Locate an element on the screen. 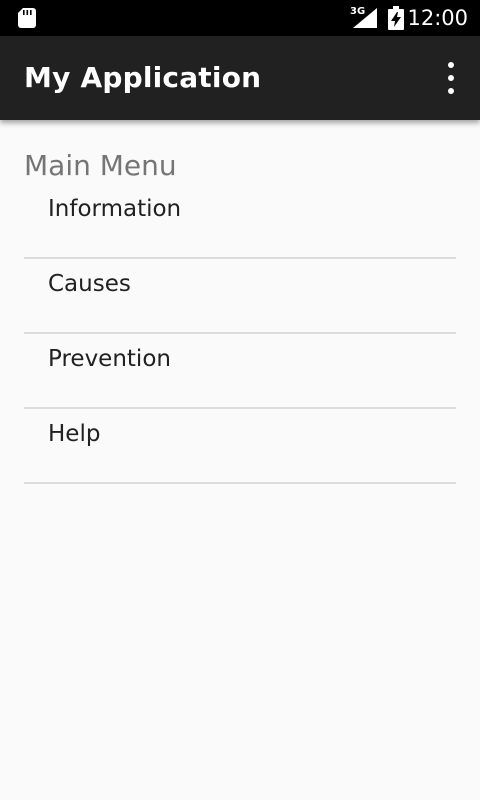 This screenshot has width=480, height=800. app-title: My Application is located at coordinates (143, 77).